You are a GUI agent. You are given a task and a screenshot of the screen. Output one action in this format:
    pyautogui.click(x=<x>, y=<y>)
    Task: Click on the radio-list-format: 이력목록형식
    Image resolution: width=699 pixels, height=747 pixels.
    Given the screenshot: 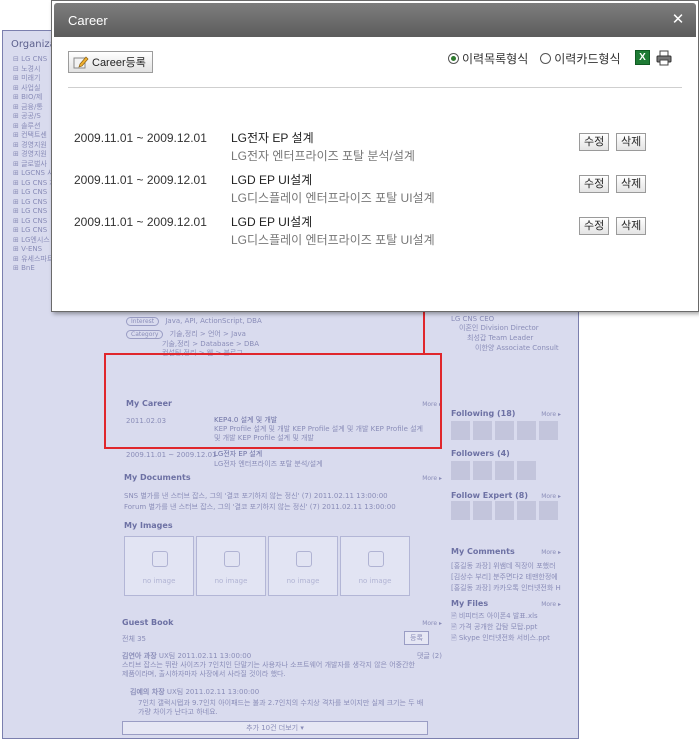 What is the action you would take?
    pyautogui.click(x=488, y=58)
    